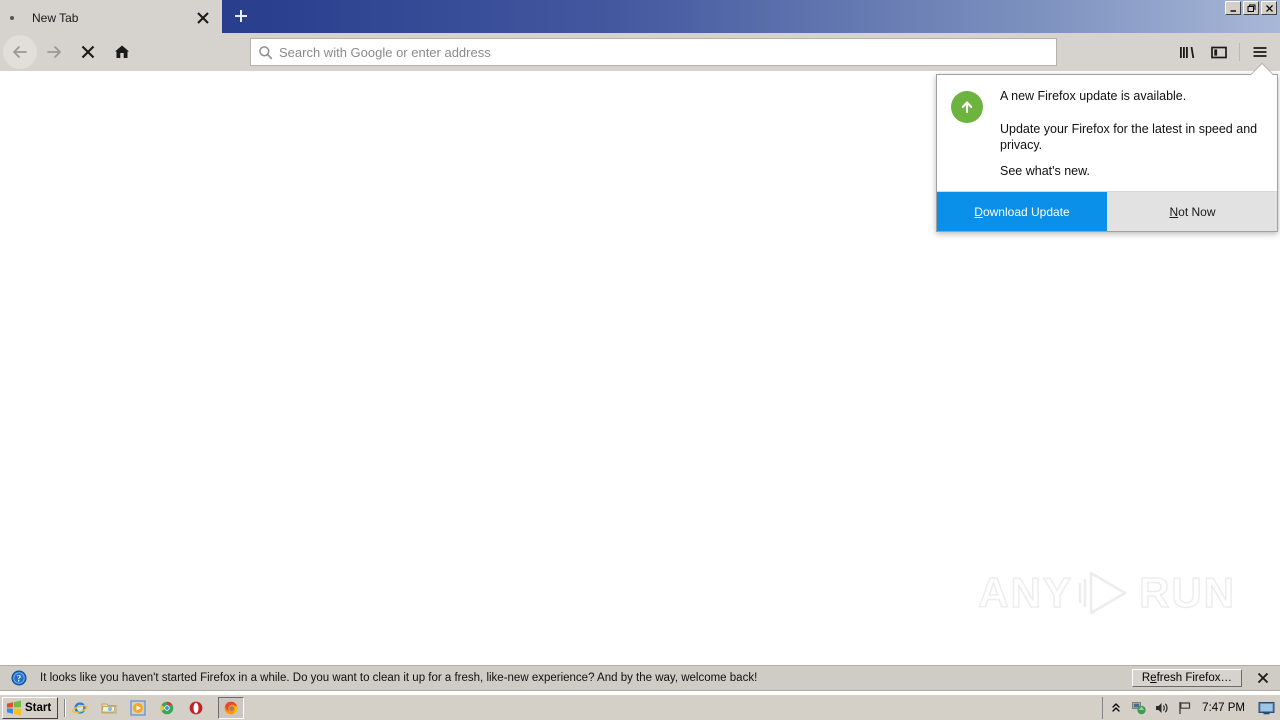 This screenshot has width=1280, height=720. I want to click on tab-favicon-icon, so click(12, 18).